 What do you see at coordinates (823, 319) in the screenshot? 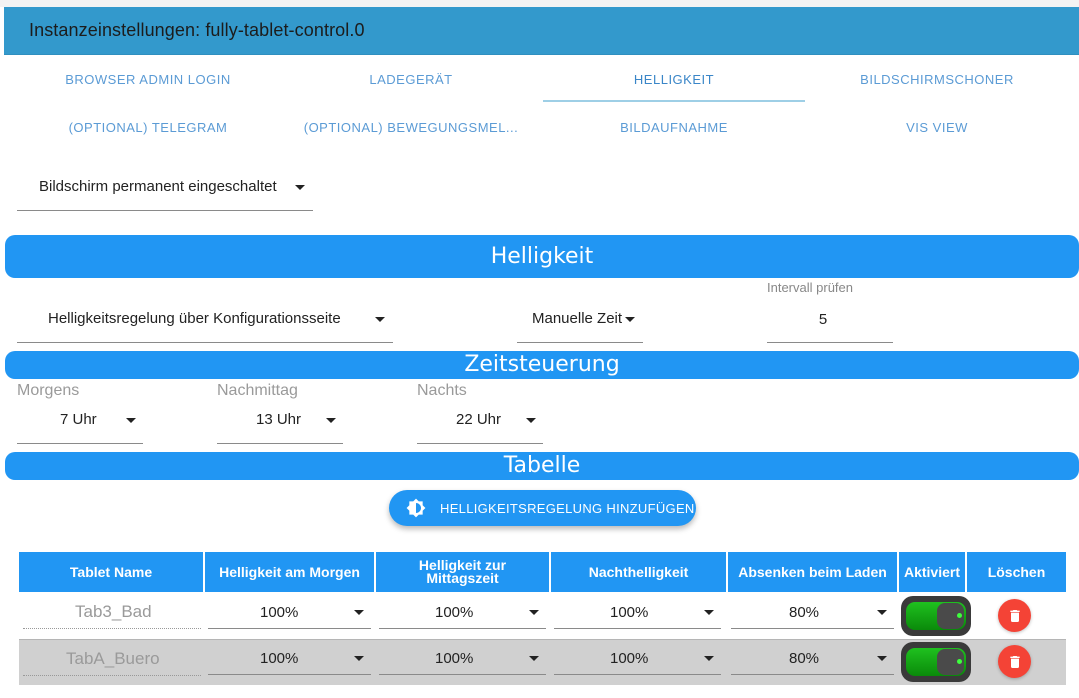
I see `interval-value: 5` at bounding box center [823, 319].